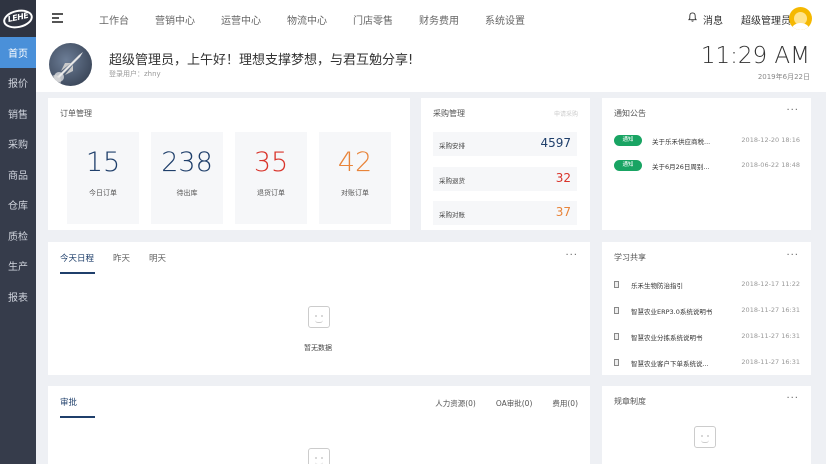 The height and width of the screenshot is (464, 826). What do you see at coordinates (241, 19) in the screenshot?
I see `top-nav-item-2: 运营中心` at bounding box center [241, 19].